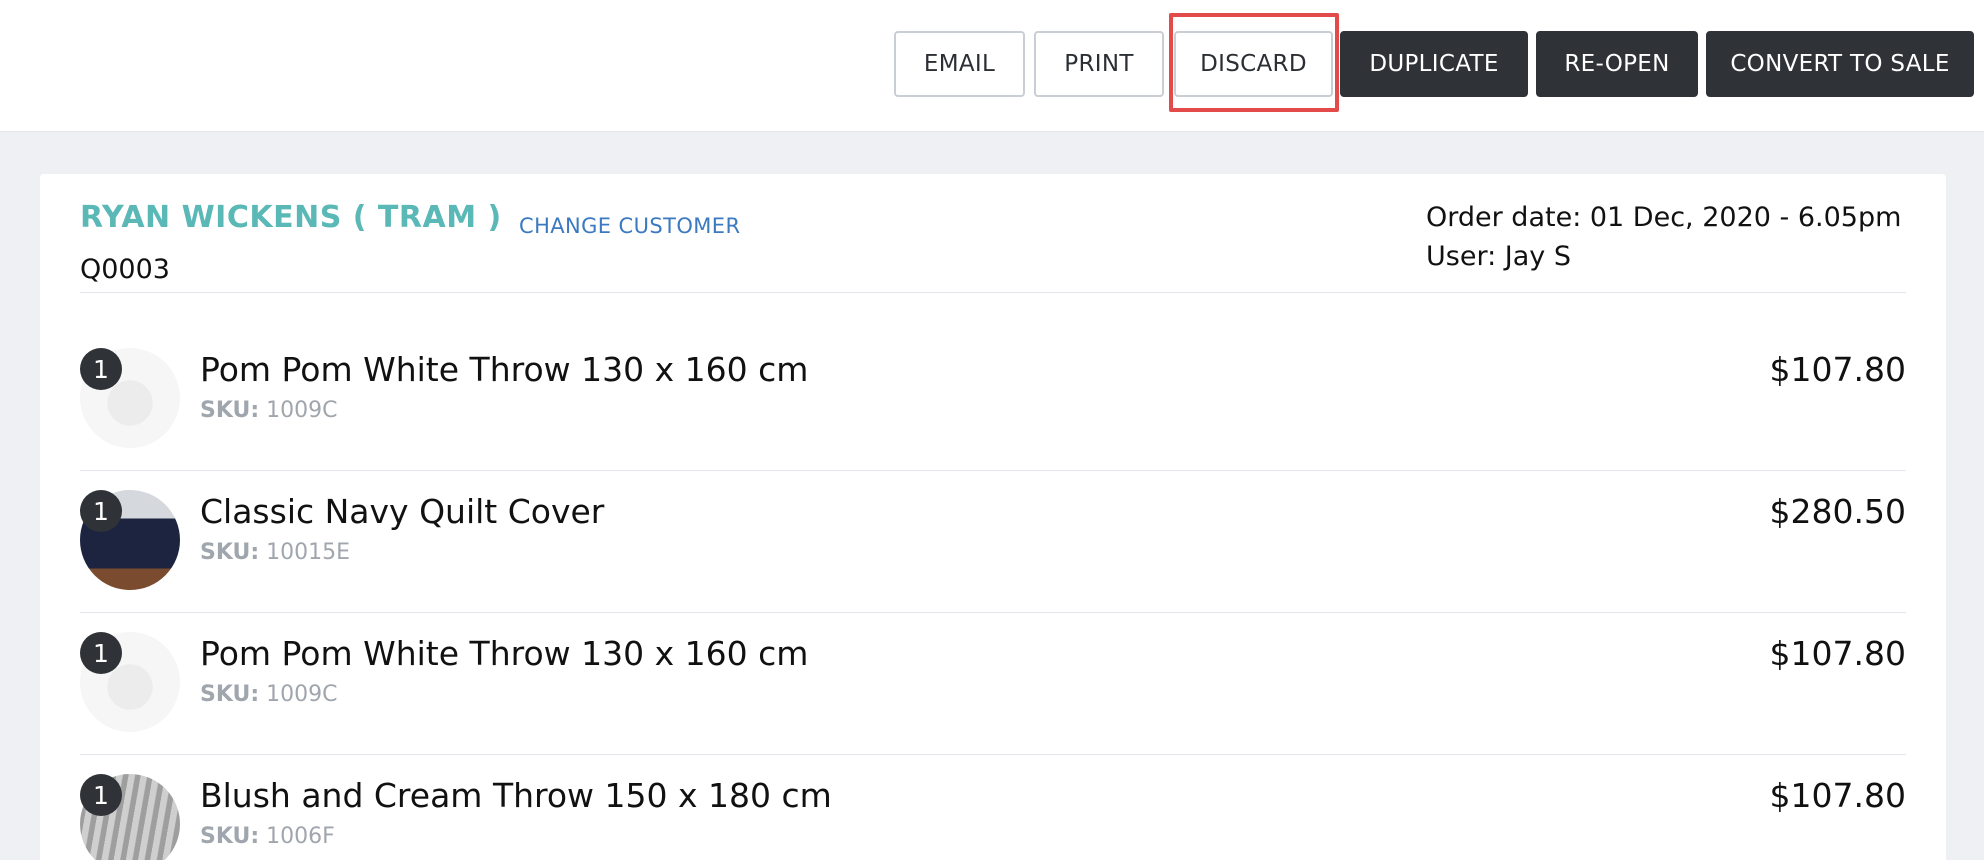 The image size is (1984, 860). I want to click on convert-to-sale-button: CONVERT TO SALE, so click(1840, 64).